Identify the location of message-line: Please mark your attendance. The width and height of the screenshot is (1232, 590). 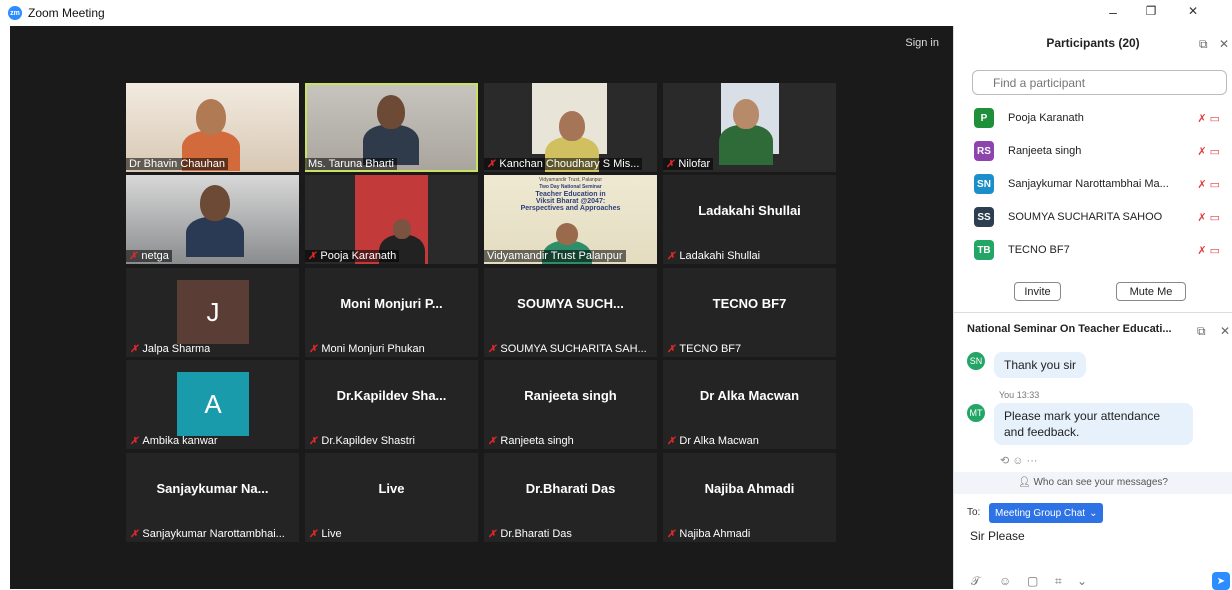
(1082, 416).